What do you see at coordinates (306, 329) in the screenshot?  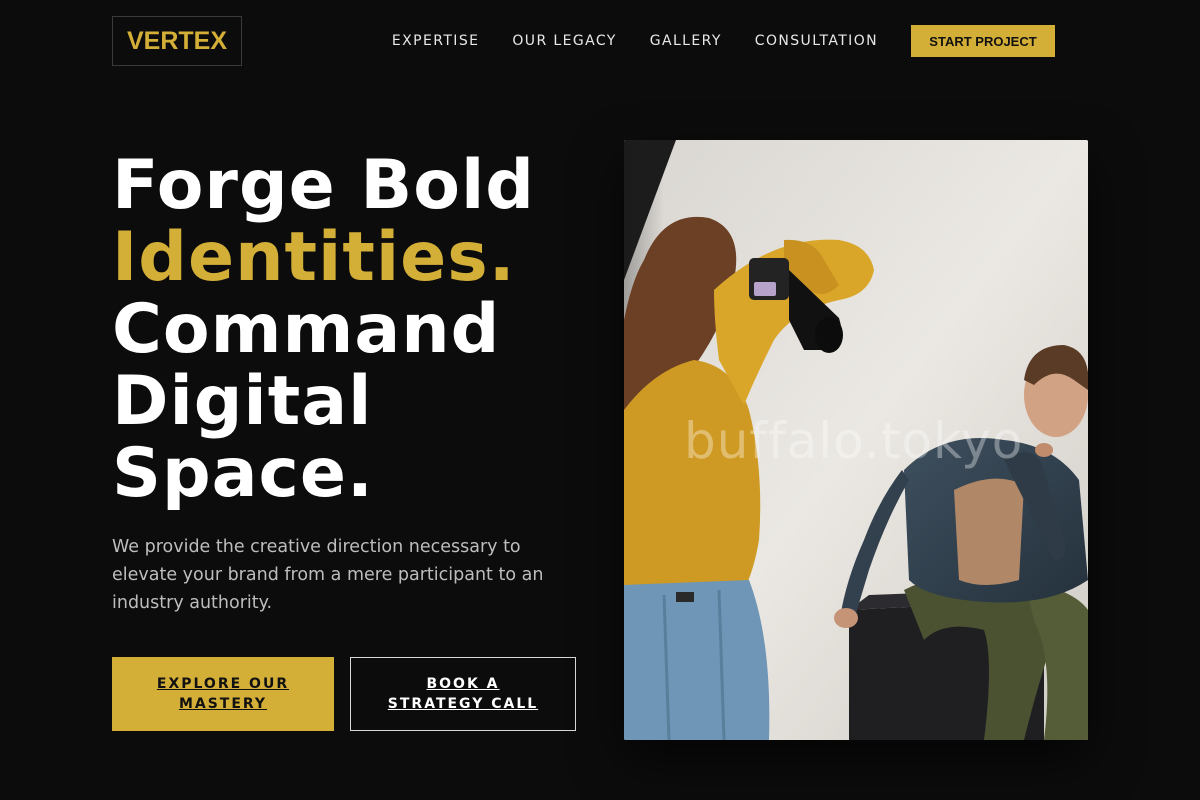 I see `headline-line: Command` at bounding box center [306, 329].